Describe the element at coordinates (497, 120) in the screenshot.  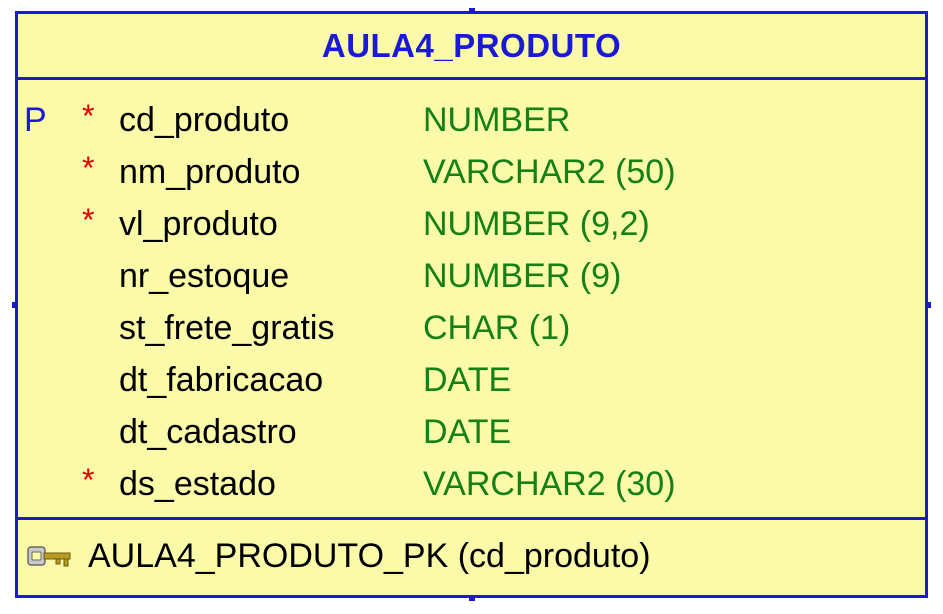
I see `column-type: NUMBER` at that location.